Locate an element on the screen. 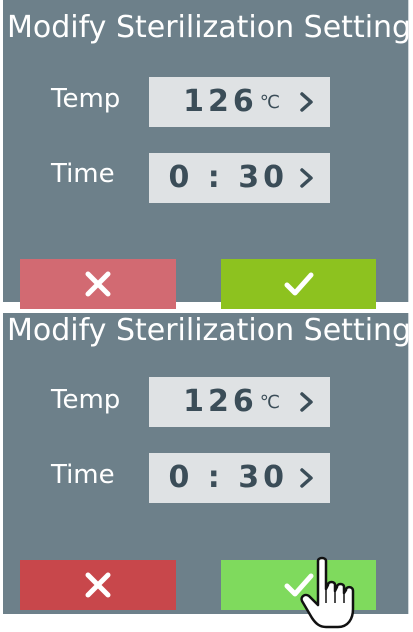  checkmark-icon is located at coordinates (298, 284).